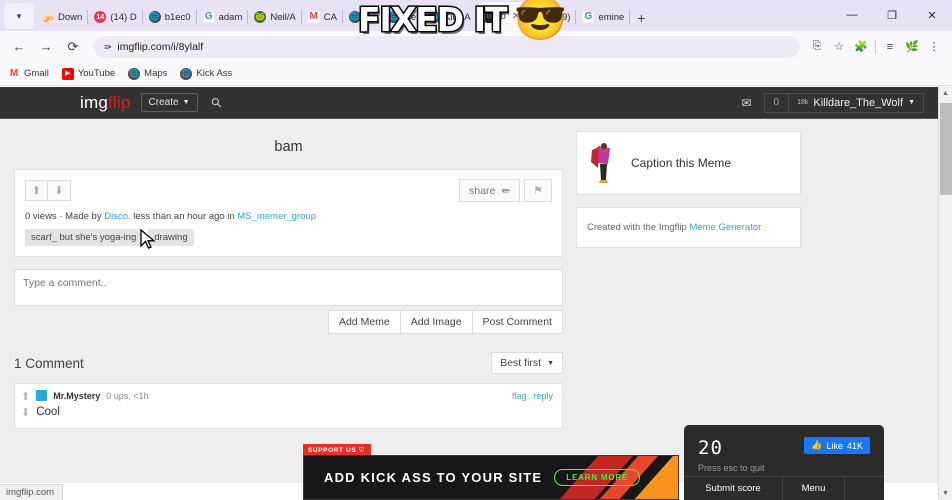  What do you see at coordinates (813, 488) in the screenshot?
I see `game-menu-button: Menu` at bounding box center [813, 488].